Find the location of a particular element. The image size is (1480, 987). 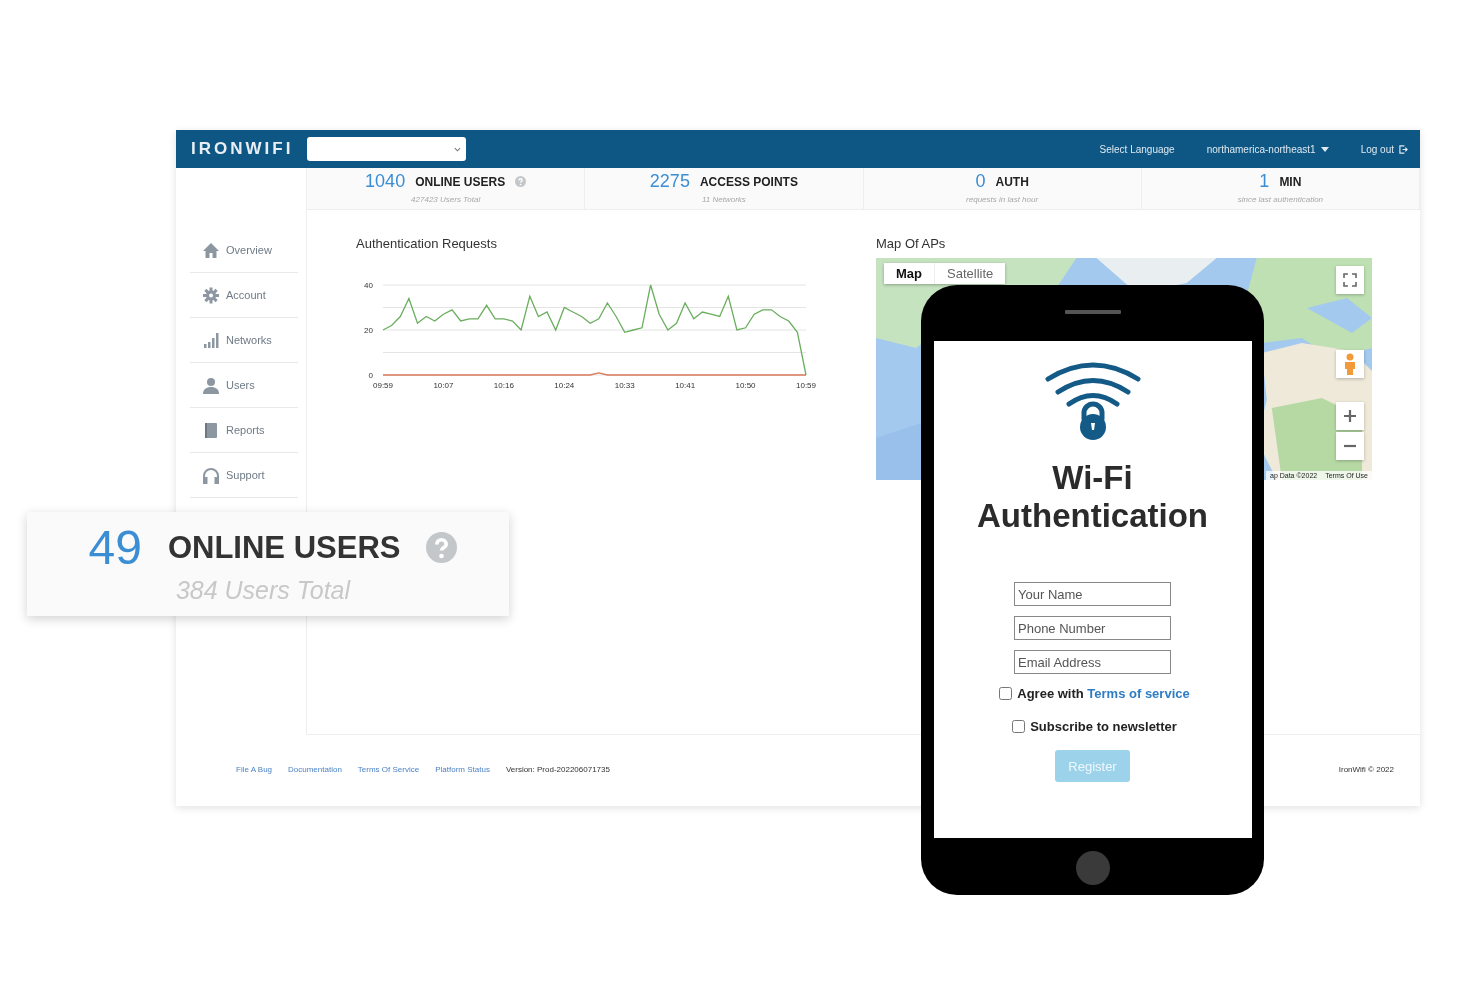

stat-caption: since last authentication is located at coordinates (1280, 199).